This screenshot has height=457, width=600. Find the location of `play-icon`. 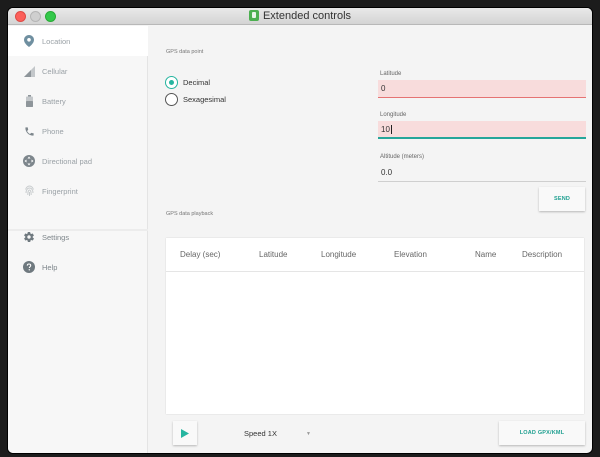

play-icon is located at coordinates (185, 433).